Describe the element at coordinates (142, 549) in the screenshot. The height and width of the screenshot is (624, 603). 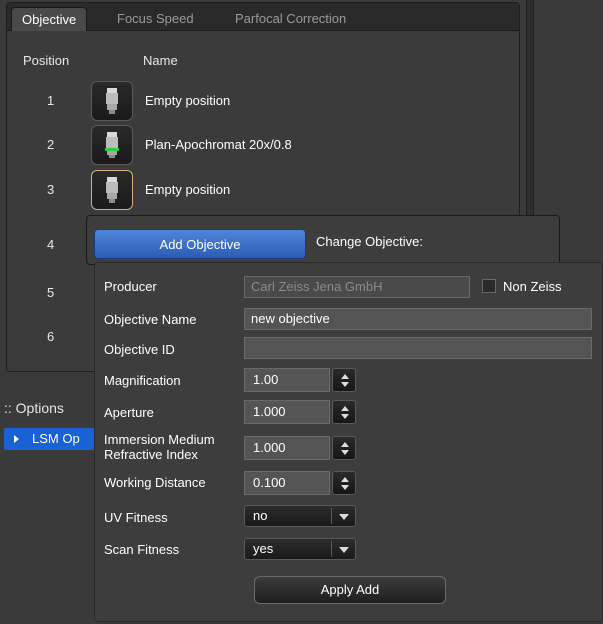
I see `scan-fitness-label: Scan Fitness` at that location.